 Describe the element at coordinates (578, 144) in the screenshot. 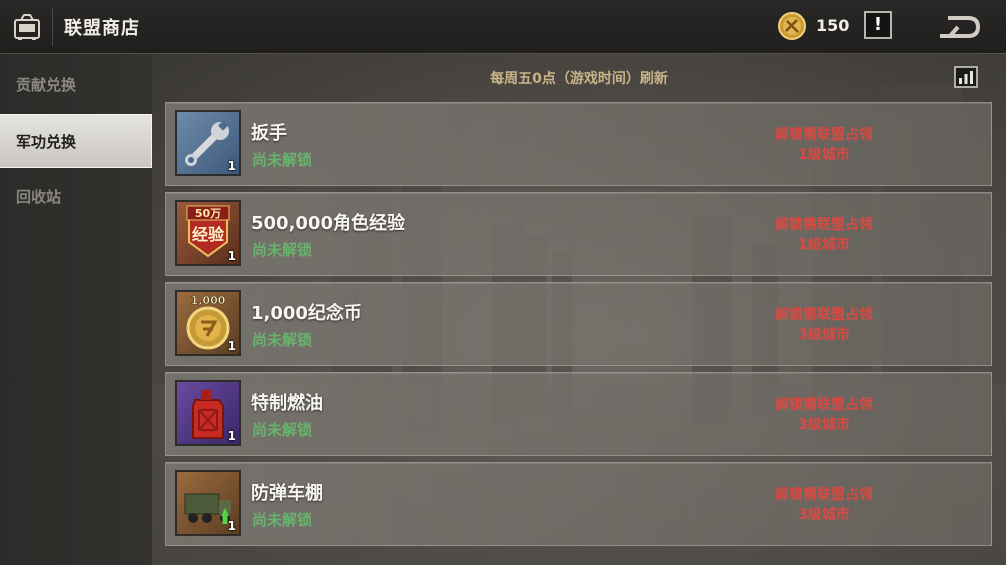

I see `shop-item-row: 1 扳手 尚未解锁 解锁需联盟占领 1级城市` at that location.